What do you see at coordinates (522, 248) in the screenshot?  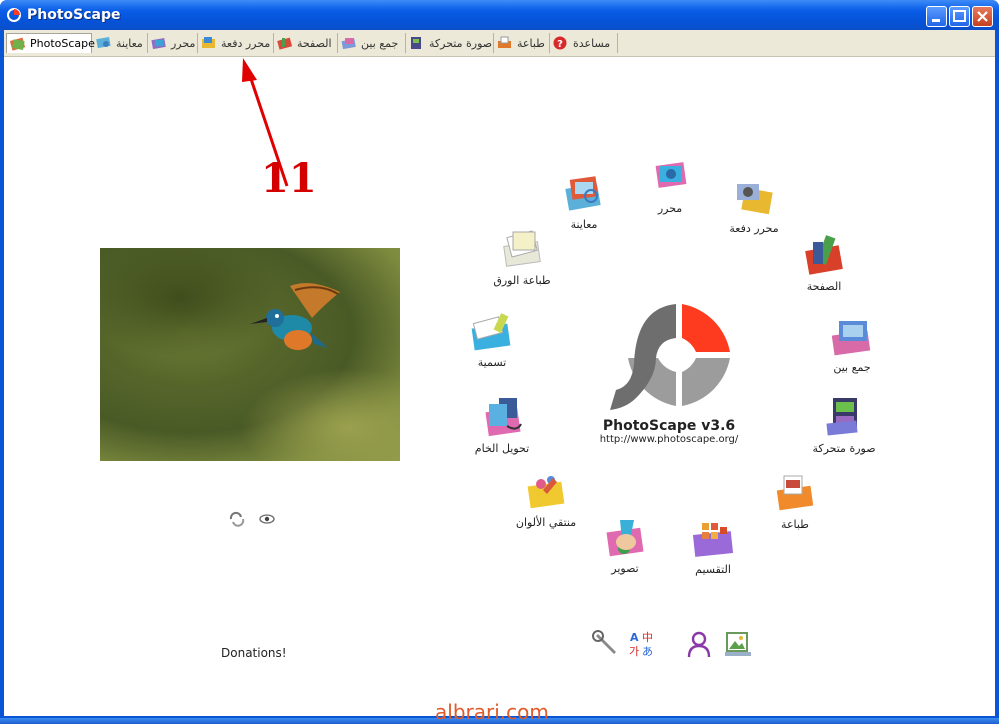 I see `paper-print-icon` at bounding box center [522, 248].